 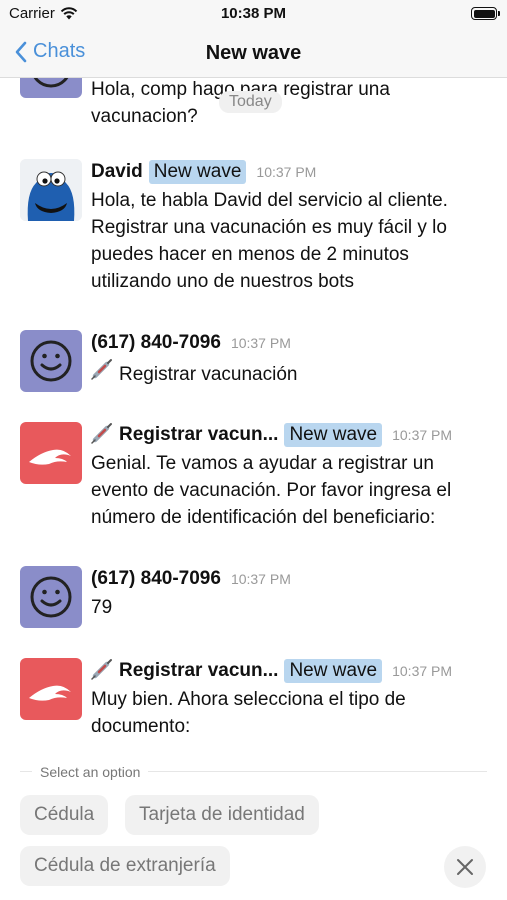 I want to click on message-text: 79, so click(x=102, y=607).